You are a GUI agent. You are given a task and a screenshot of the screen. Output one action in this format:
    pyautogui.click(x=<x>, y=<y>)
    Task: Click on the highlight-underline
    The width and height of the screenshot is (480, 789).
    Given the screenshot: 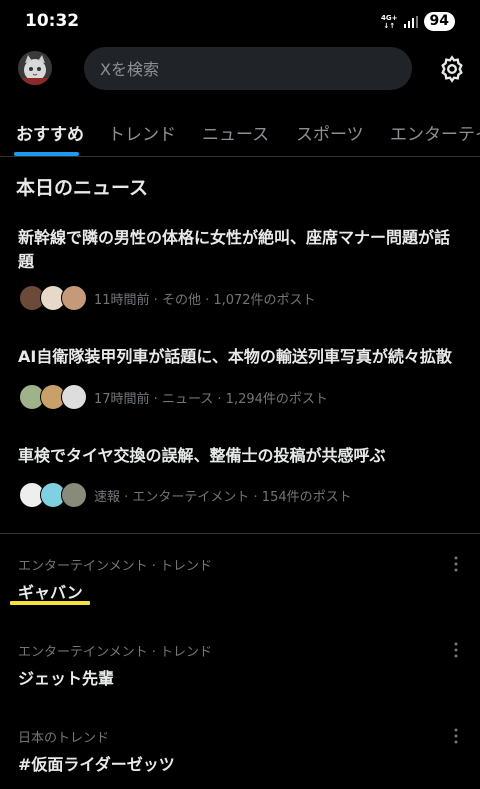 What is the action you would take?
    pyautogui.click(x=50, y=603)
    